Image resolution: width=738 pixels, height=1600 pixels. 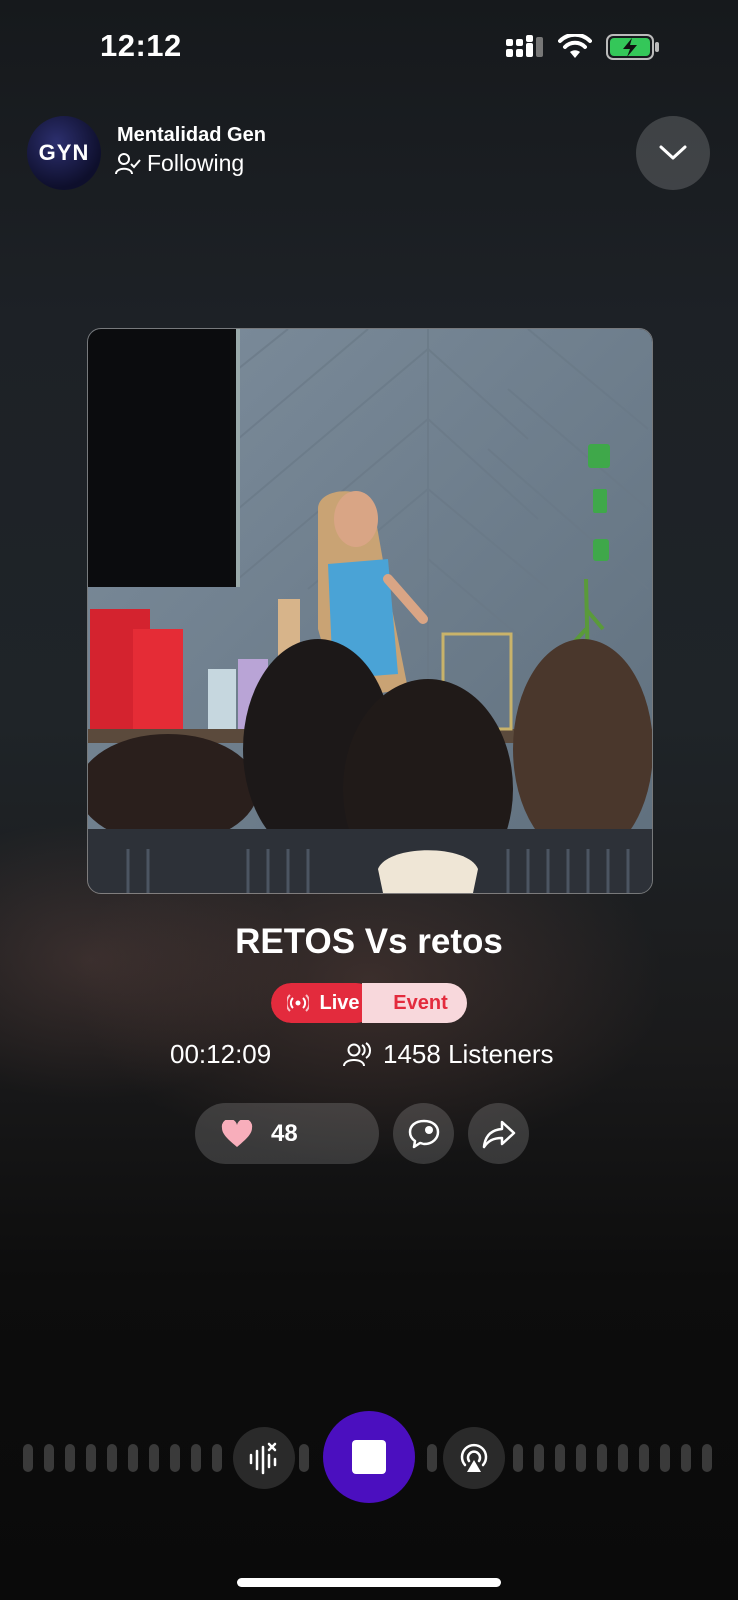 What do you see at coordinates (128, 163) in the screenshot?
I see `user-check-icon` at bounding box center [128, 163].